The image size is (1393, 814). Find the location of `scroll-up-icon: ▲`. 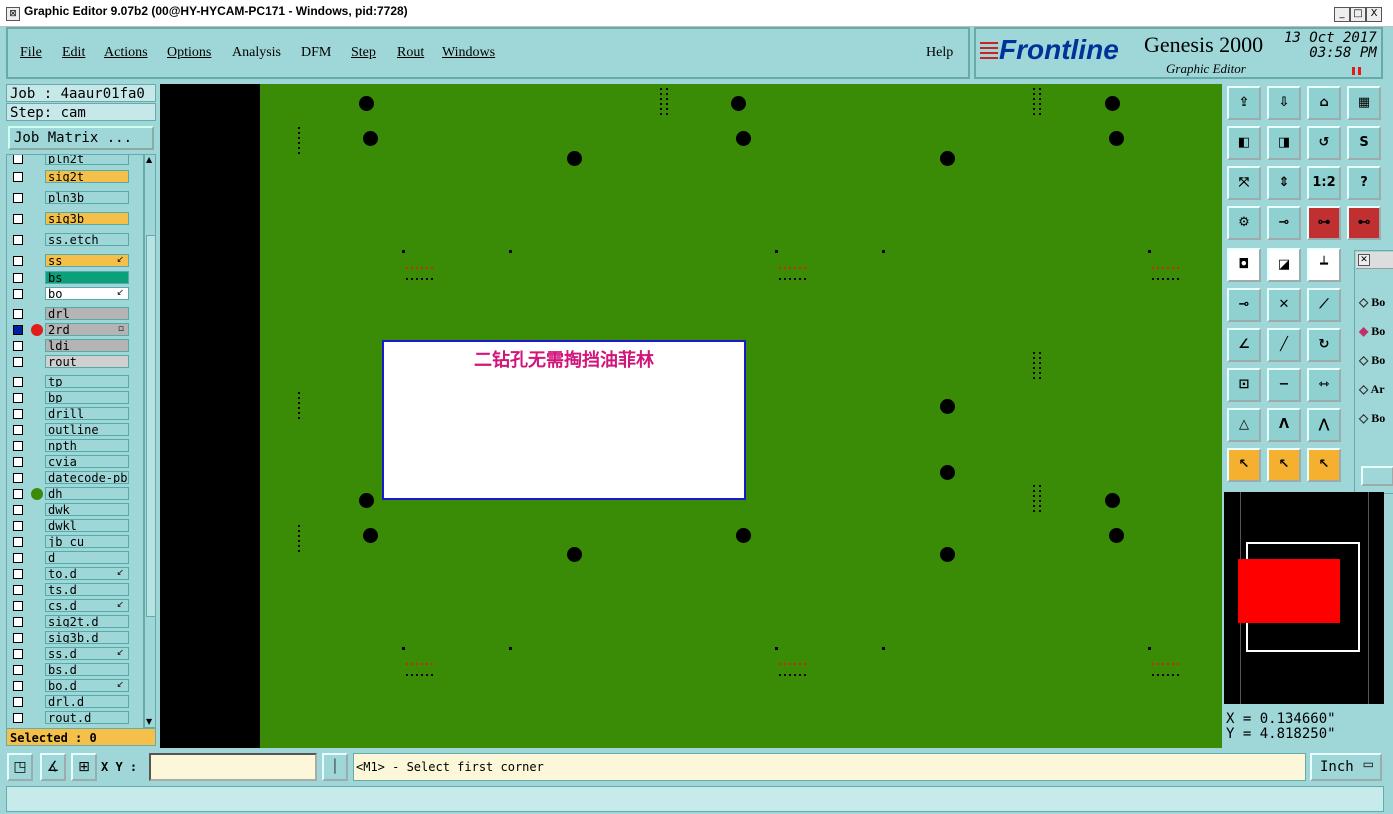

scroll-up-icon: ▲ is located at coordinates (150, 160).